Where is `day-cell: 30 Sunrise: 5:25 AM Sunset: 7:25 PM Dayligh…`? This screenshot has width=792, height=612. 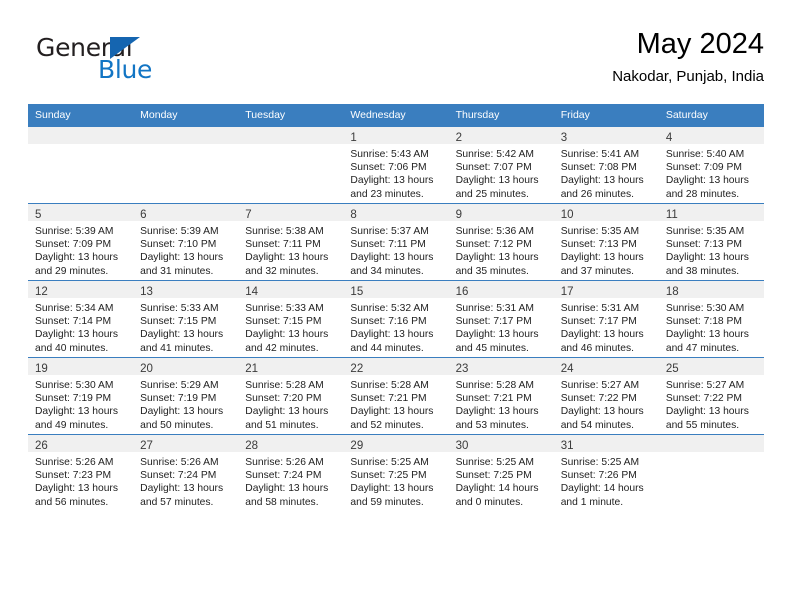 day-cell: 30 Sunrise: 5:25 AM Sunset: 7:25 PM Dayligh… is located at coordinates (501, 472).